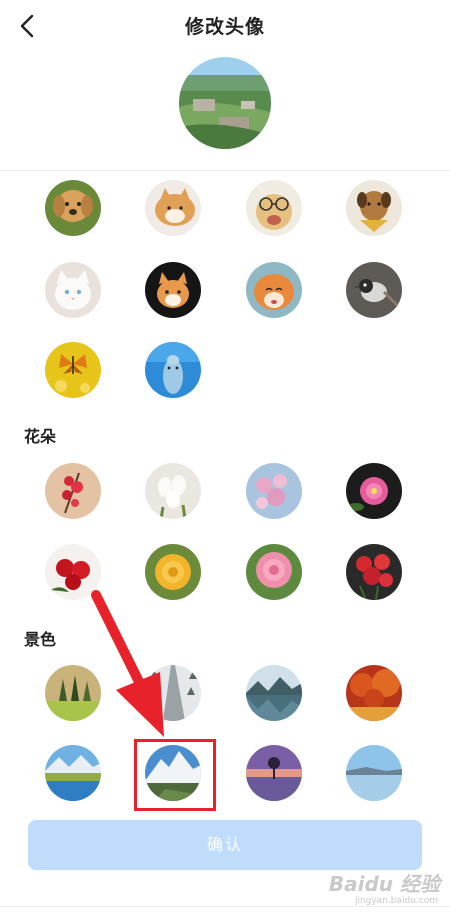  What do you see at coordinates (274, 491) in the screenshot?
I see `avatar-option-pink-blossom` at bounding box center [274, 491].